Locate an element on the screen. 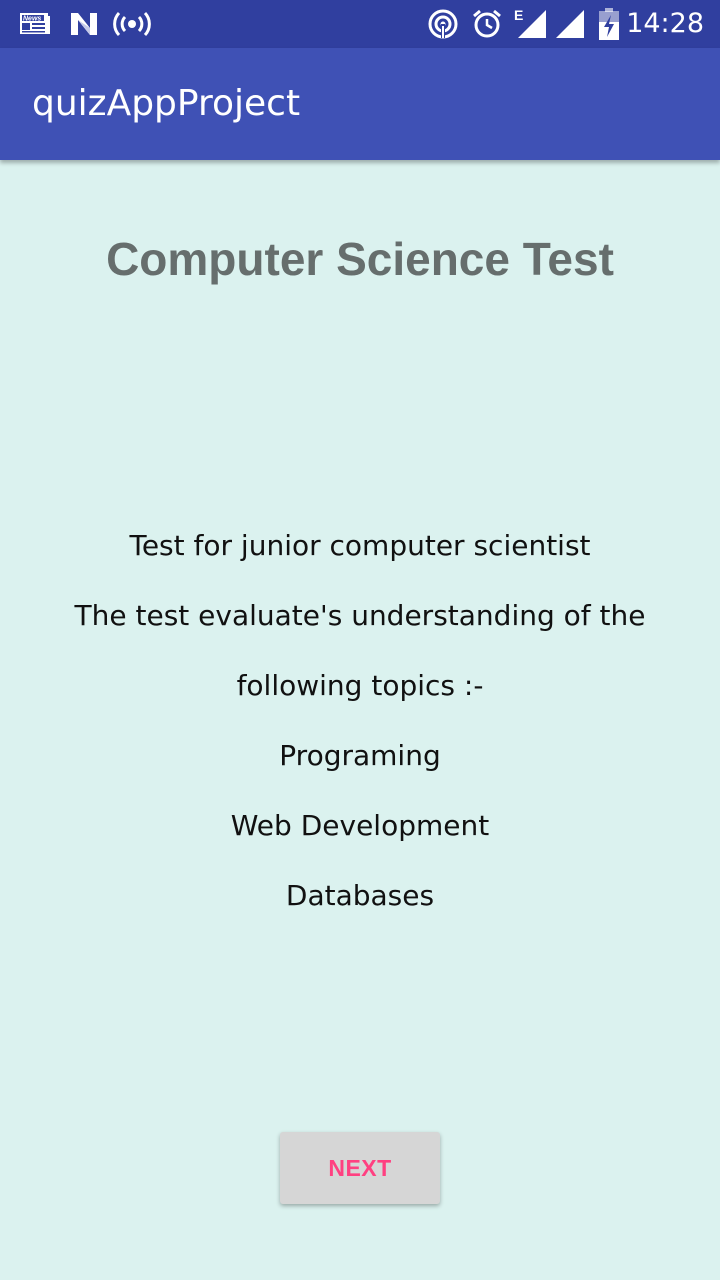 The height and width of the screenshot is (1280, 720). topic-databases: Databases is located at coordinates (360, 895).